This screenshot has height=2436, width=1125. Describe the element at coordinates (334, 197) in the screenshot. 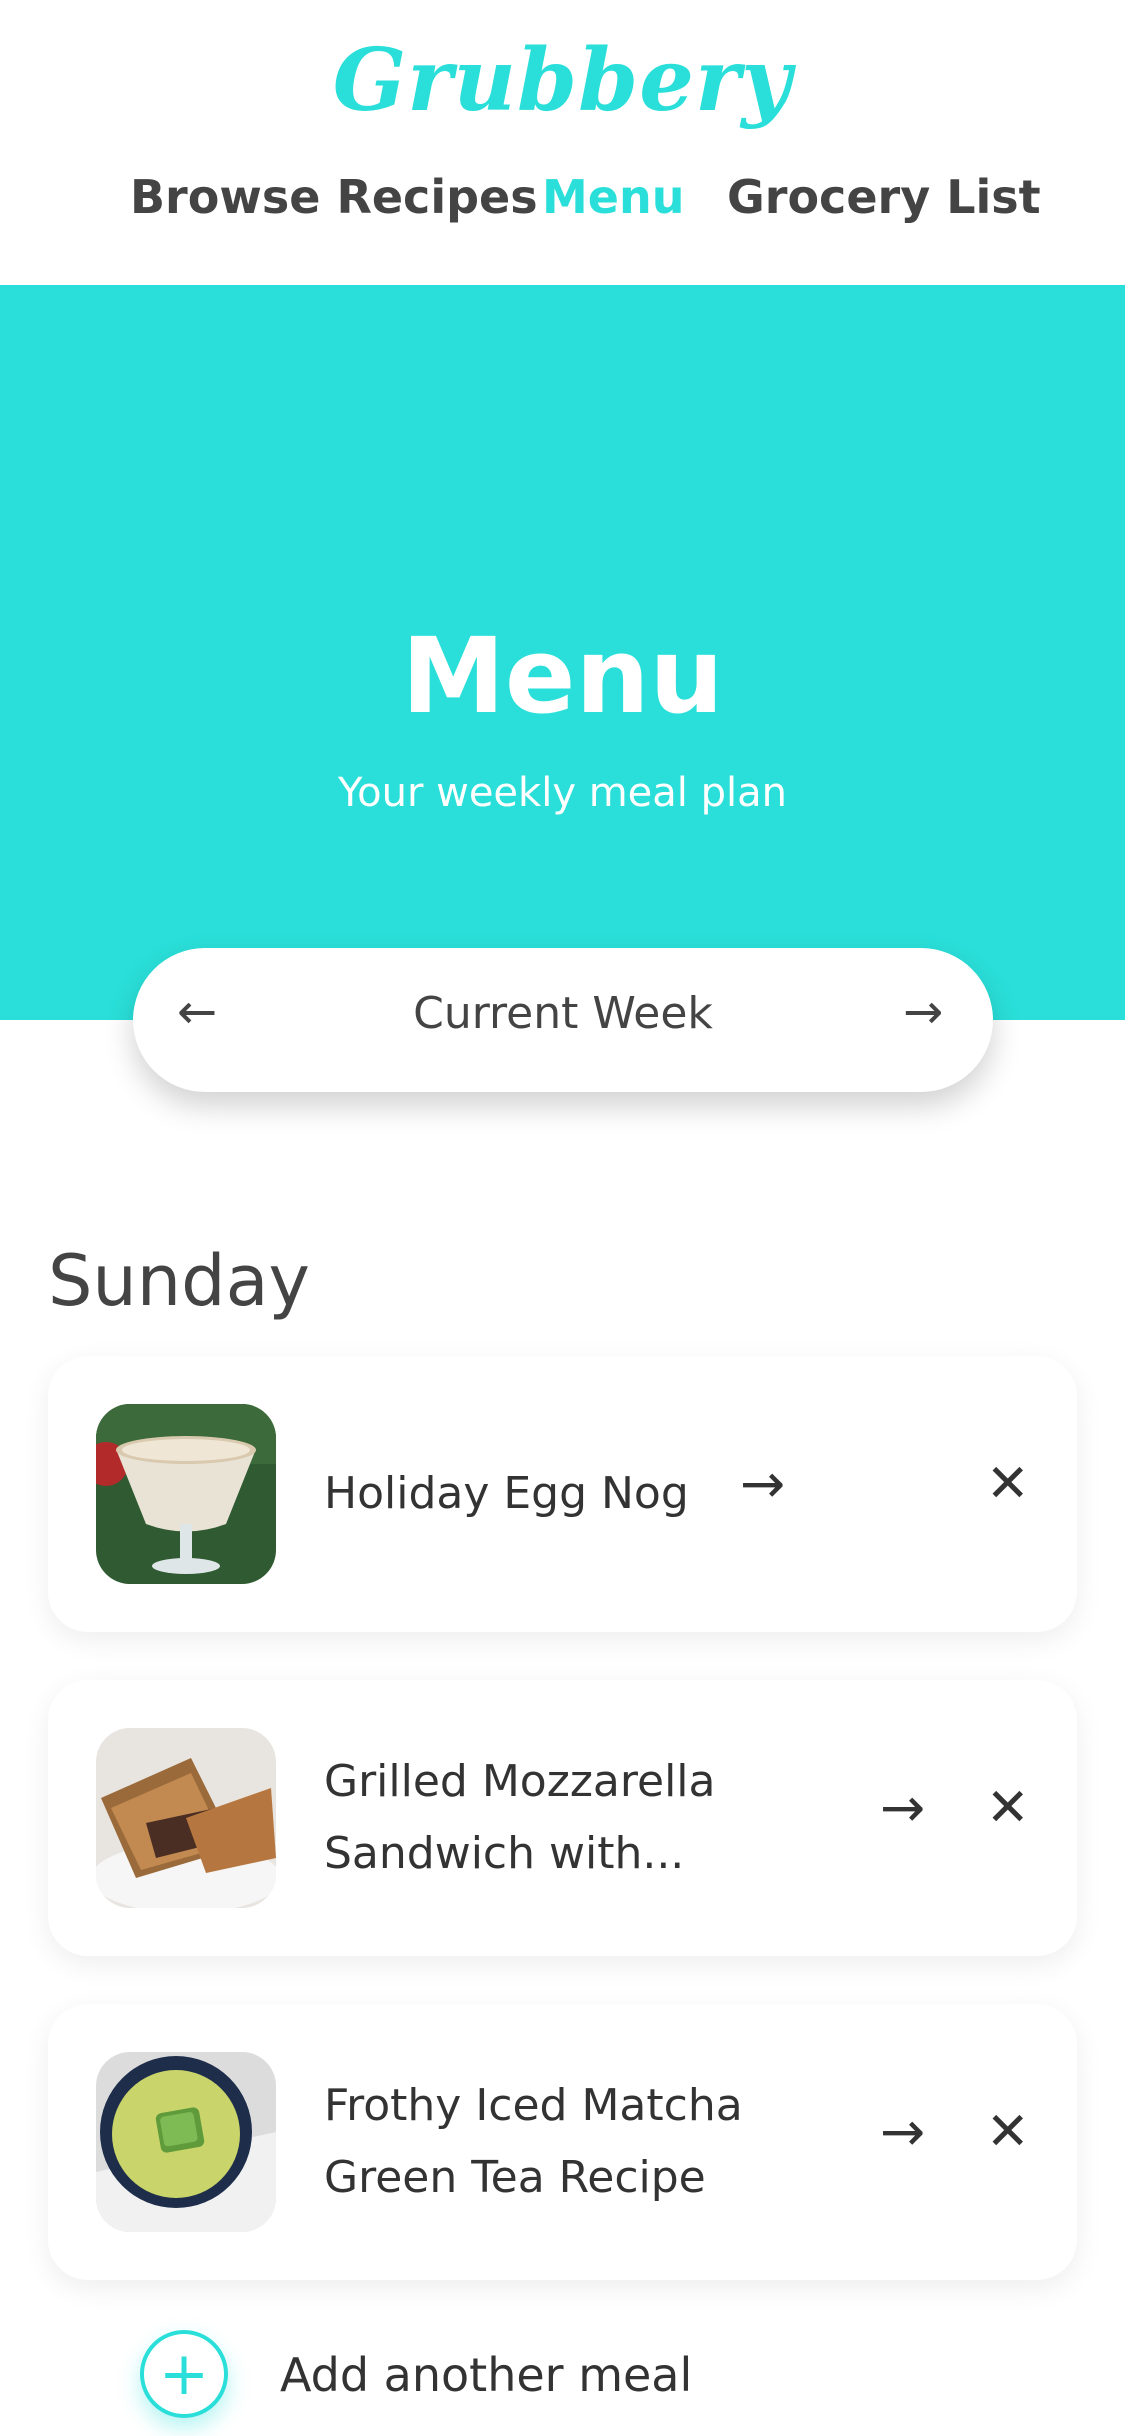

I see `nav-browse-recipes: Browse Recipes` at that location.